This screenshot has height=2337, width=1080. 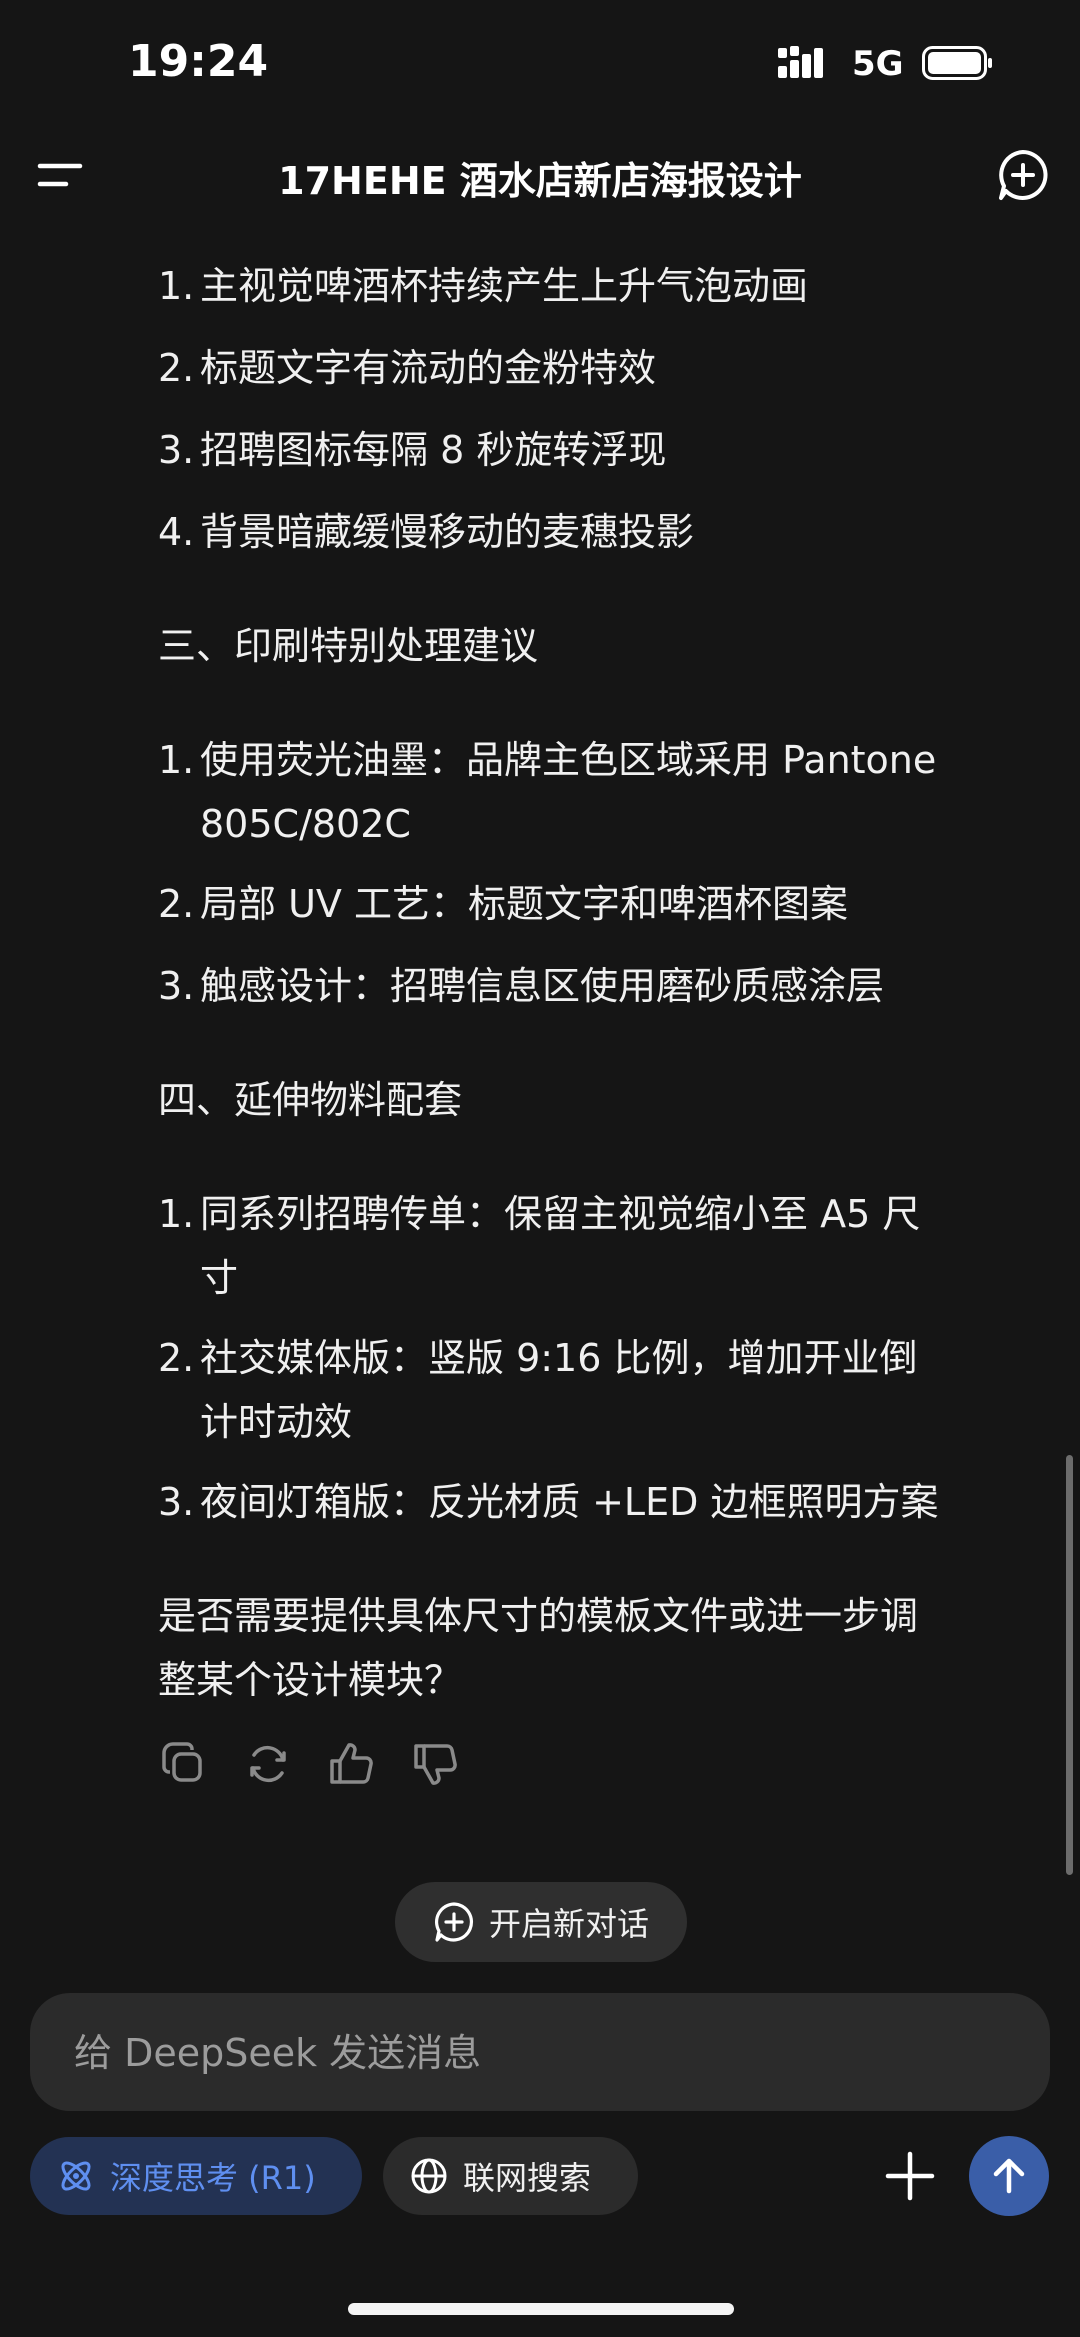 What do you see at coordinates (61, 175) in the screenshot?
I see `menu-icon` at bounding box center [61, 175].